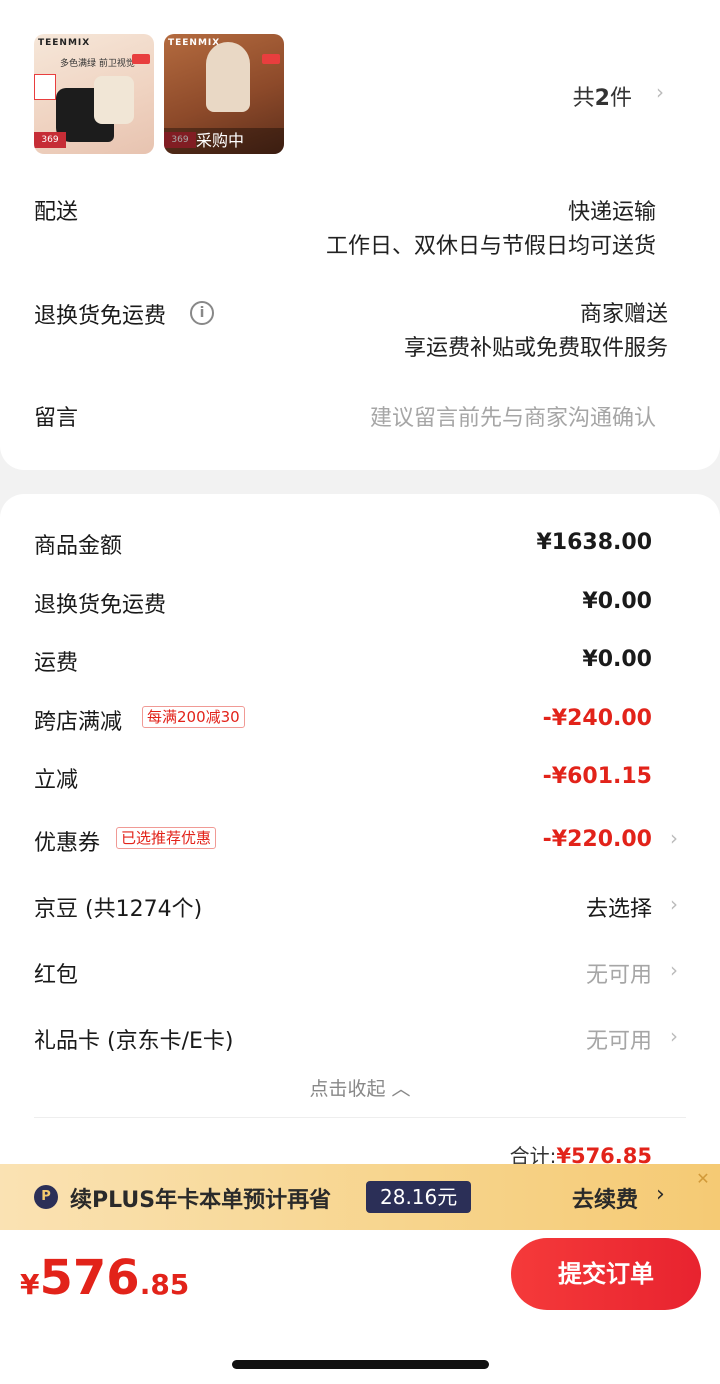 This screenshot has width=720, height=1384. I want to click on delivery-note: 工作日、双休日与节假日均可送货, so click(490, 246).